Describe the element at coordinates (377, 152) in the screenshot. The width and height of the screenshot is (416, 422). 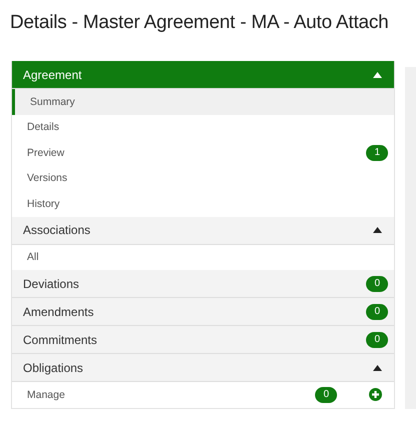
I see `count-badge: 1` at that location.